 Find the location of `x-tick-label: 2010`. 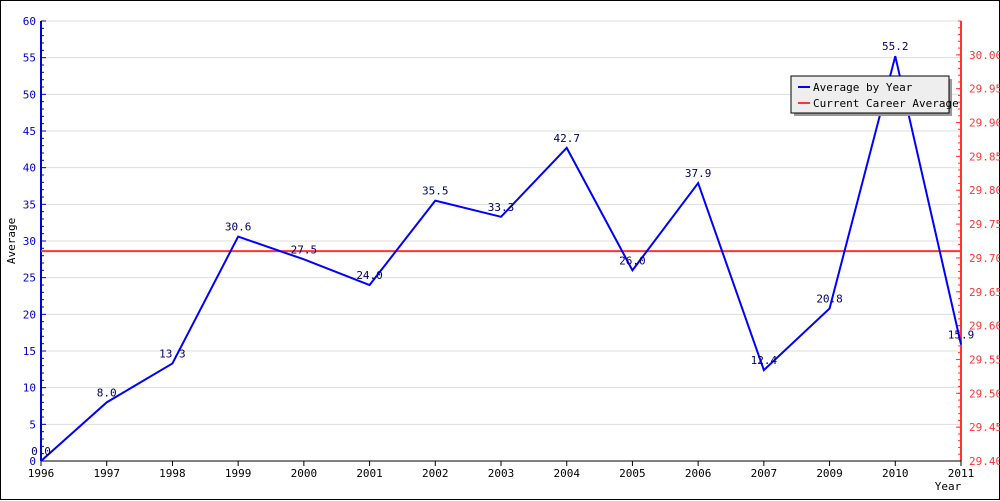

x-tick-label: 2010 is located at coordinates (895, 473).